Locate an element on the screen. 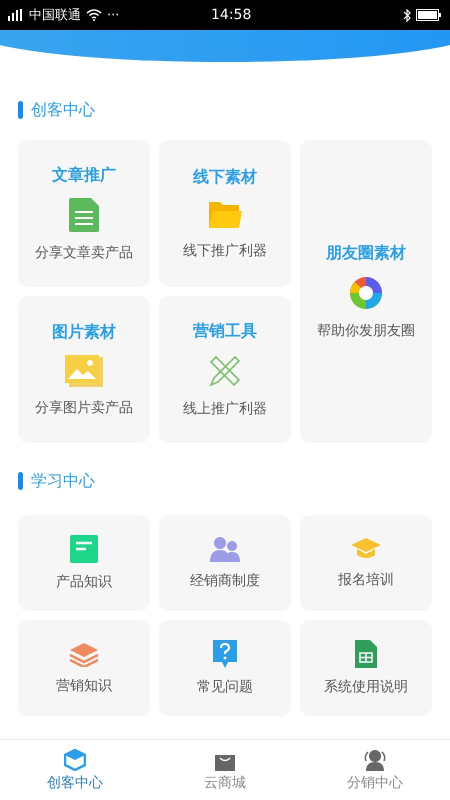  image-icon is located at coordinates (84, 371).